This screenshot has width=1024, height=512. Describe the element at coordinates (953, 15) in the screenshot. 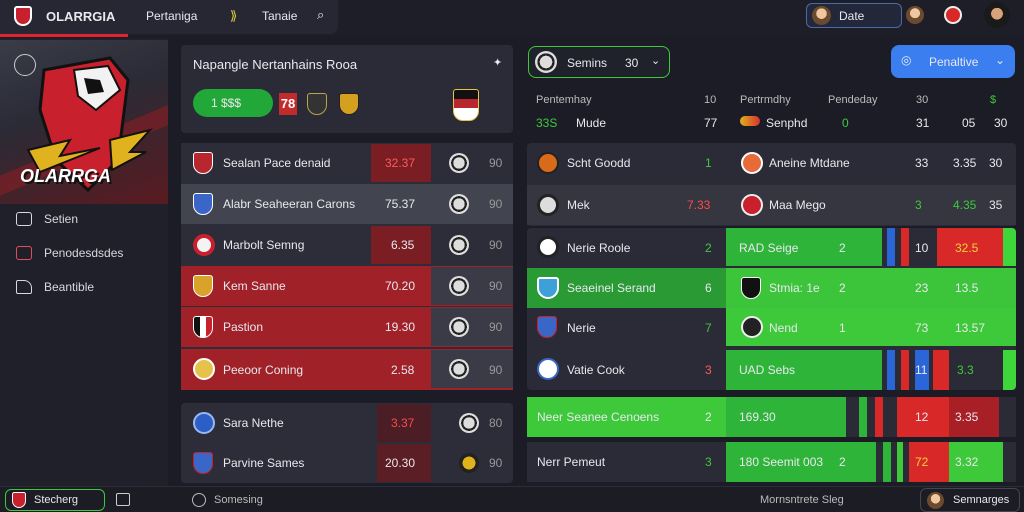

I see `notification-icon` at that location.